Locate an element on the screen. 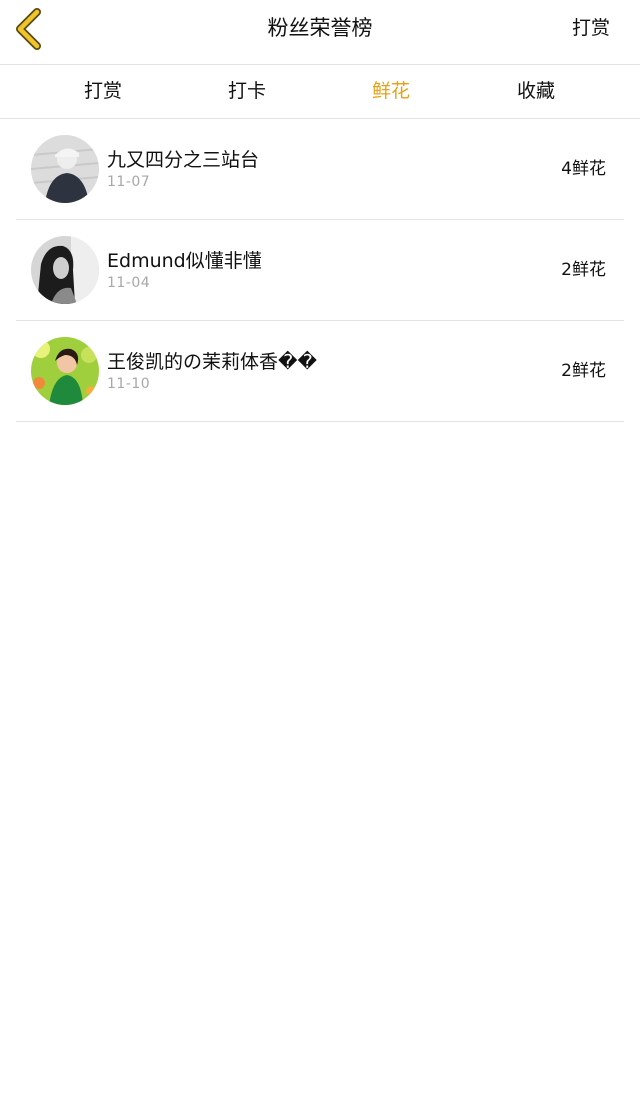  fan-list-item: 王俊凯的の茉莉体香�� 11-10 2鲜花 is located at coordinates (320, 371).